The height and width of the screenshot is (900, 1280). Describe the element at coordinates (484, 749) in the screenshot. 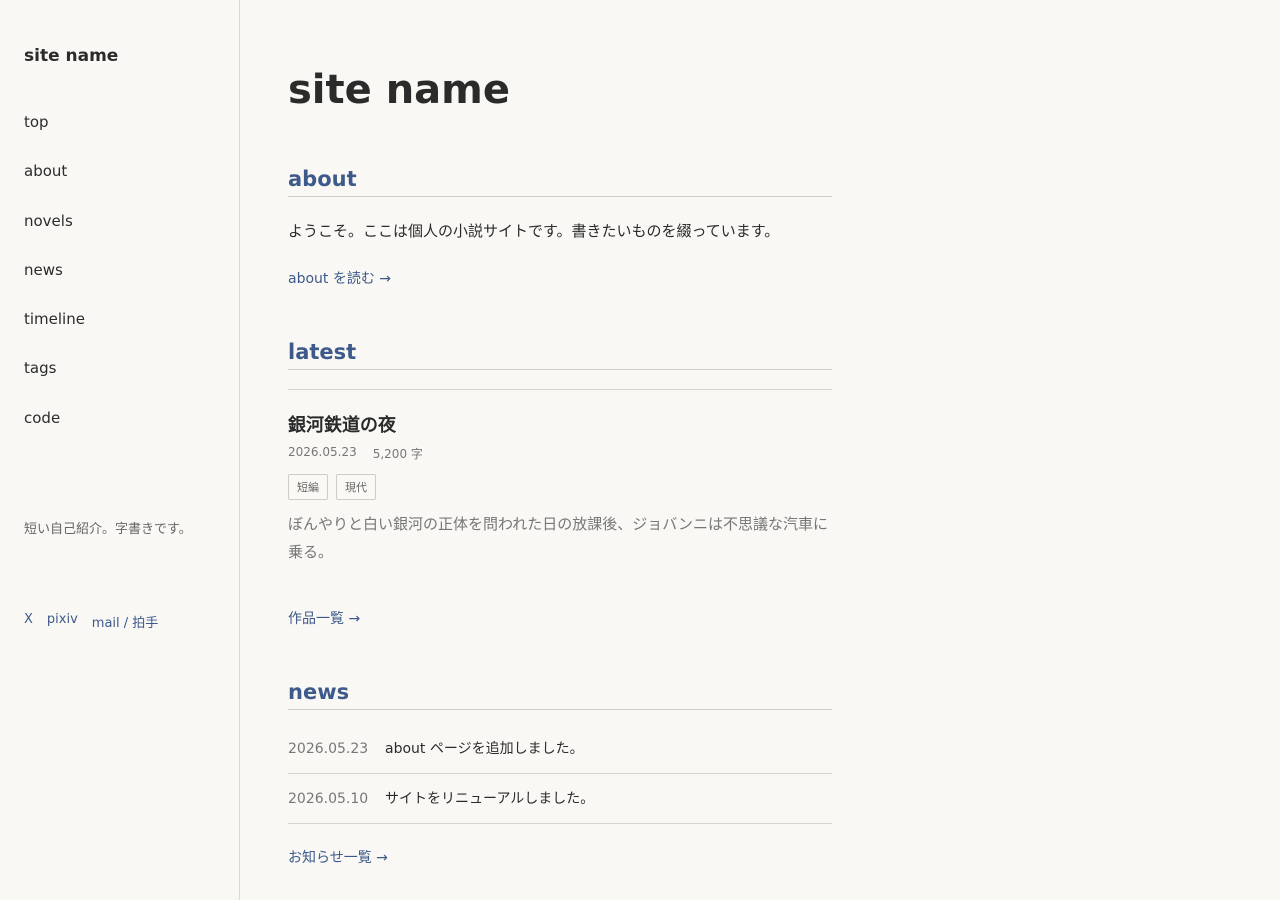

I see `news-text: about ページを追加しました。` at that location.